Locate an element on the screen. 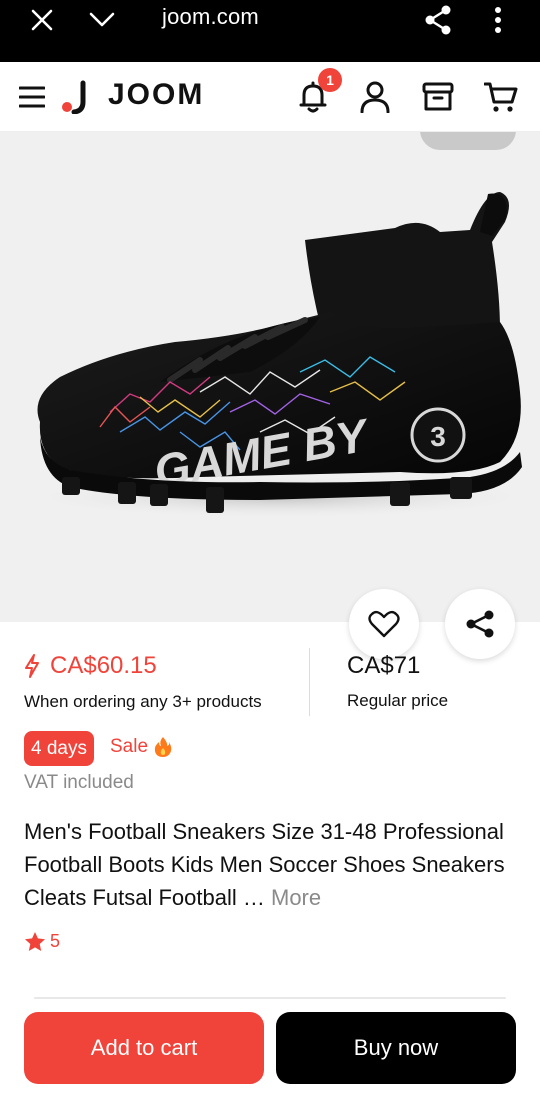 The width and height of the screenshot is (540, 1099). url-text: joom.com is located at coordinates (210, 17).